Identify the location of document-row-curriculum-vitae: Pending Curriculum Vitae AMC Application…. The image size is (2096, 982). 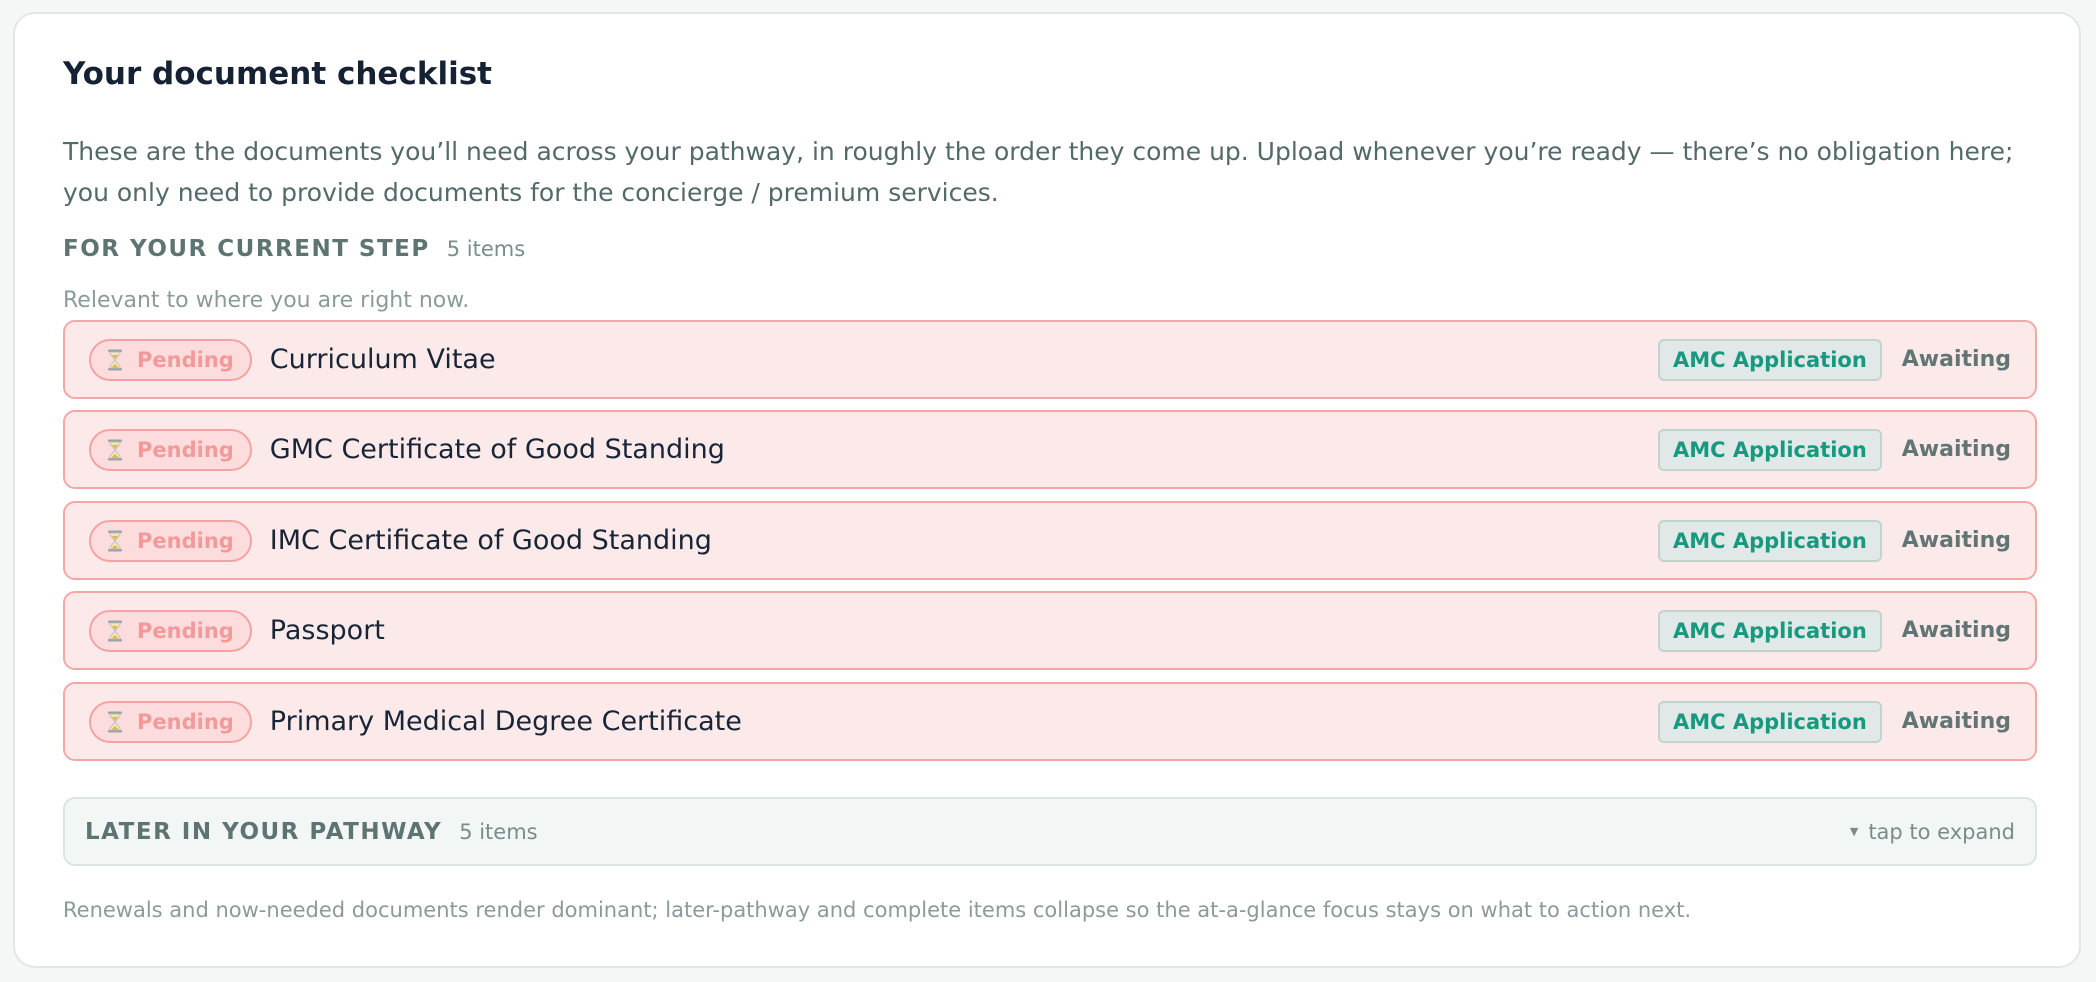
(1050, 359).